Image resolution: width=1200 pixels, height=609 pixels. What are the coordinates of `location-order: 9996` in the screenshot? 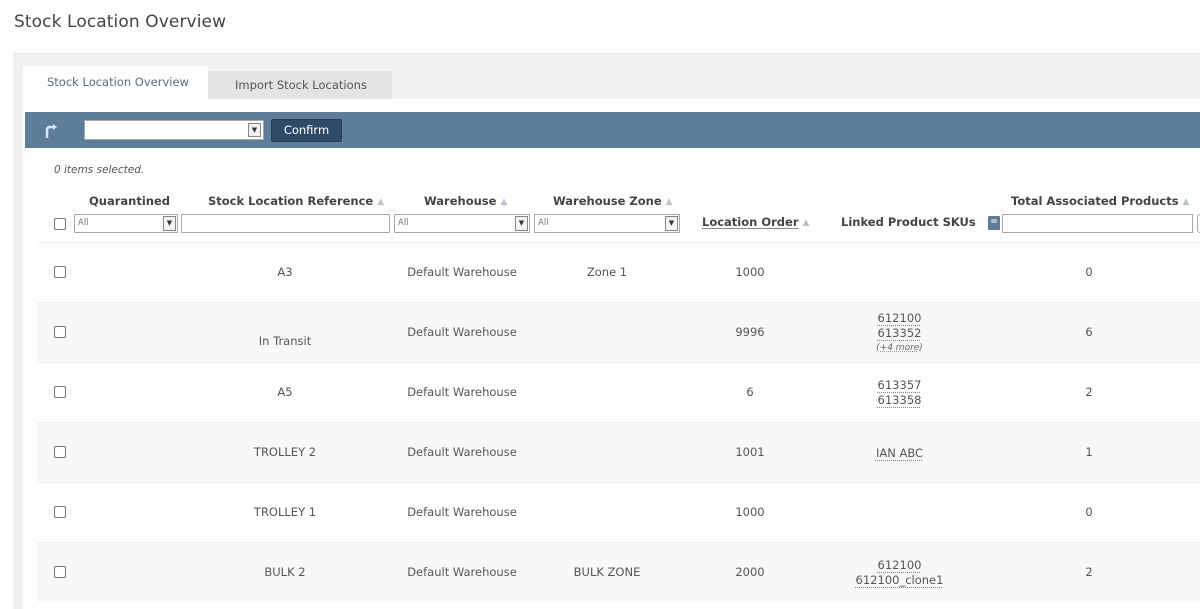 It's located at (750, 332).